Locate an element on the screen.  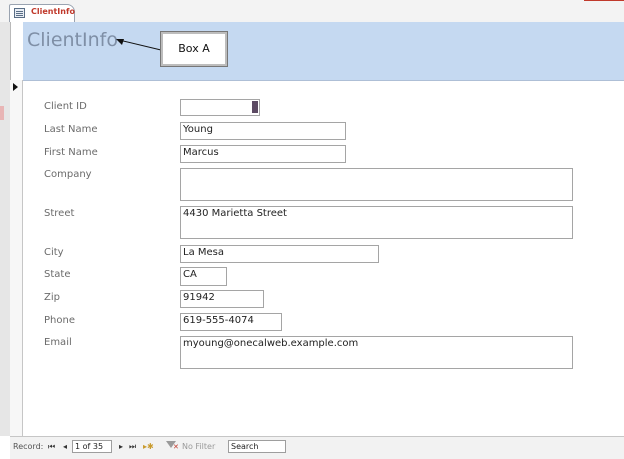
tab-clientinfo: ClientInfo is located at coordinates (42, 13).